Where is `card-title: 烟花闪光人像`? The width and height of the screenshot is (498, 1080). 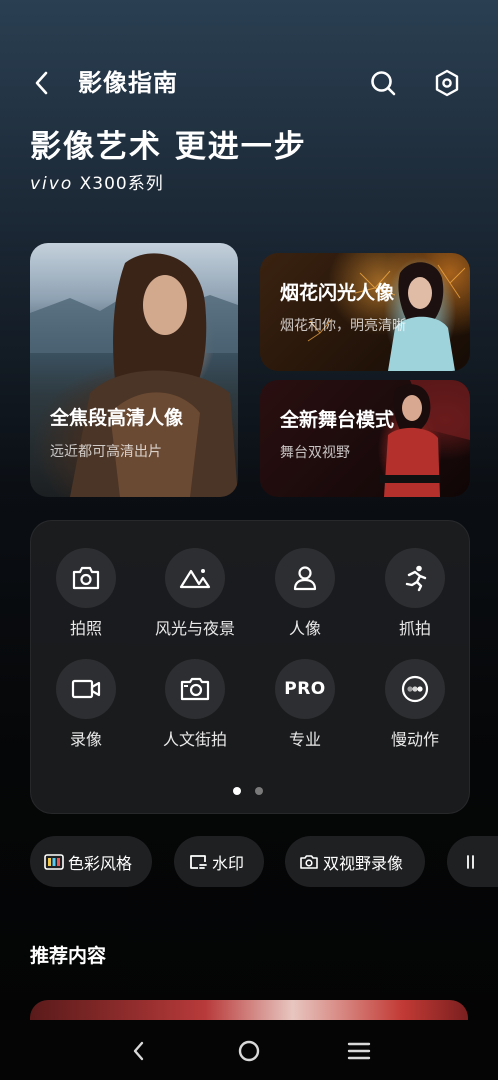 card-title: 烟花闪光人像 is located at coordinates (337, 293).